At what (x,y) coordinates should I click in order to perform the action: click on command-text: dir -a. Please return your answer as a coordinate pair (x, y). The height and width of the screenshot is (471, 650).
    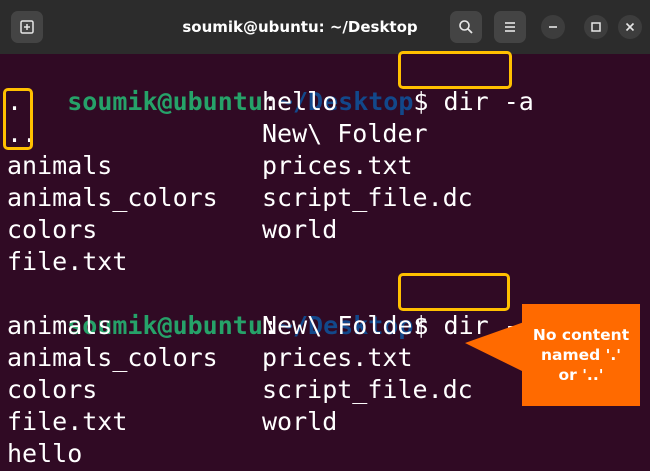
    Looking at the image, I should click on (488, 101).